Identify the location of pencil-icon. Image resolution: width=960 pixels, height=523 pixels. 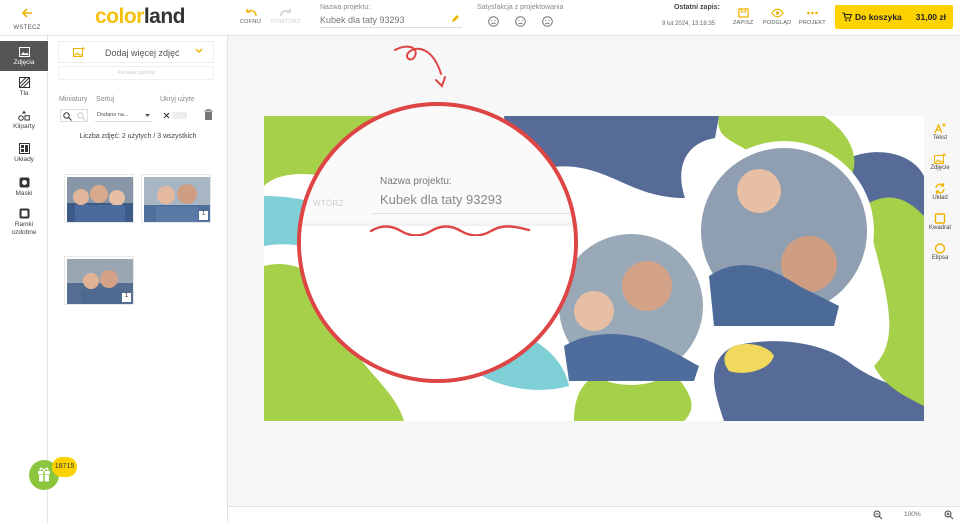
(455, 18).